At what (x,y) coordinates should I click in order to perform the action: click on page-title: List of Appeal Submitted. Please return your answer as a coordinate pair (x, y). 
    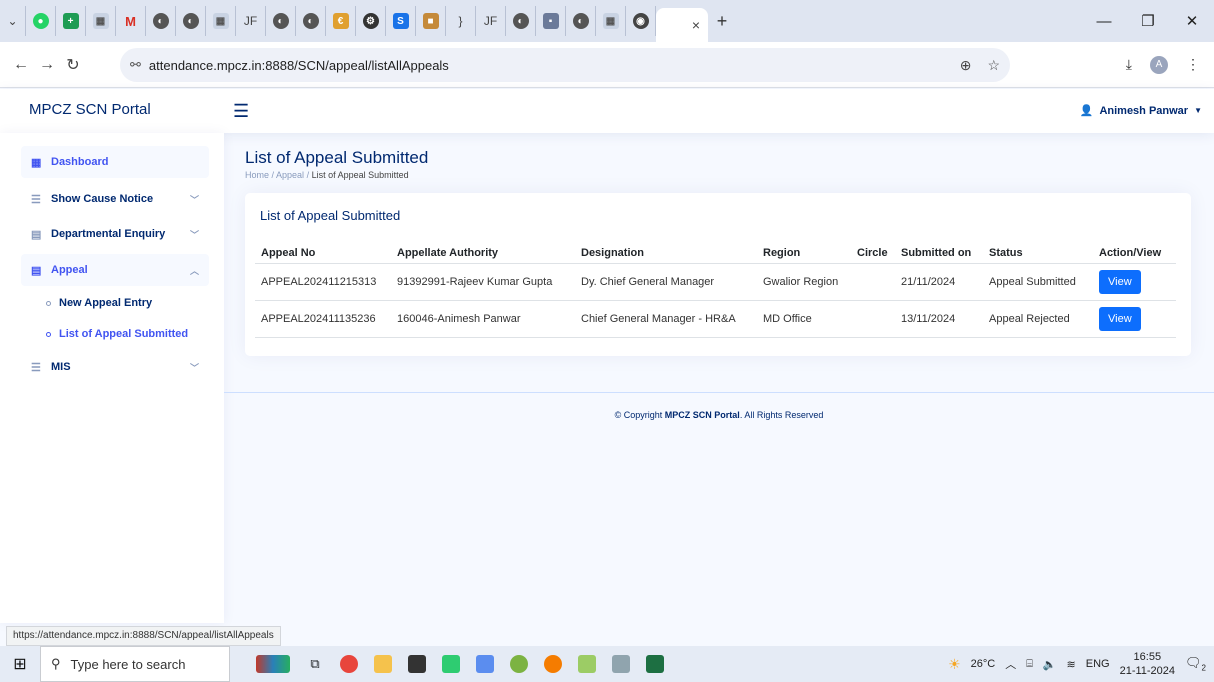
    Looking at the image, I should click on (337, 157).